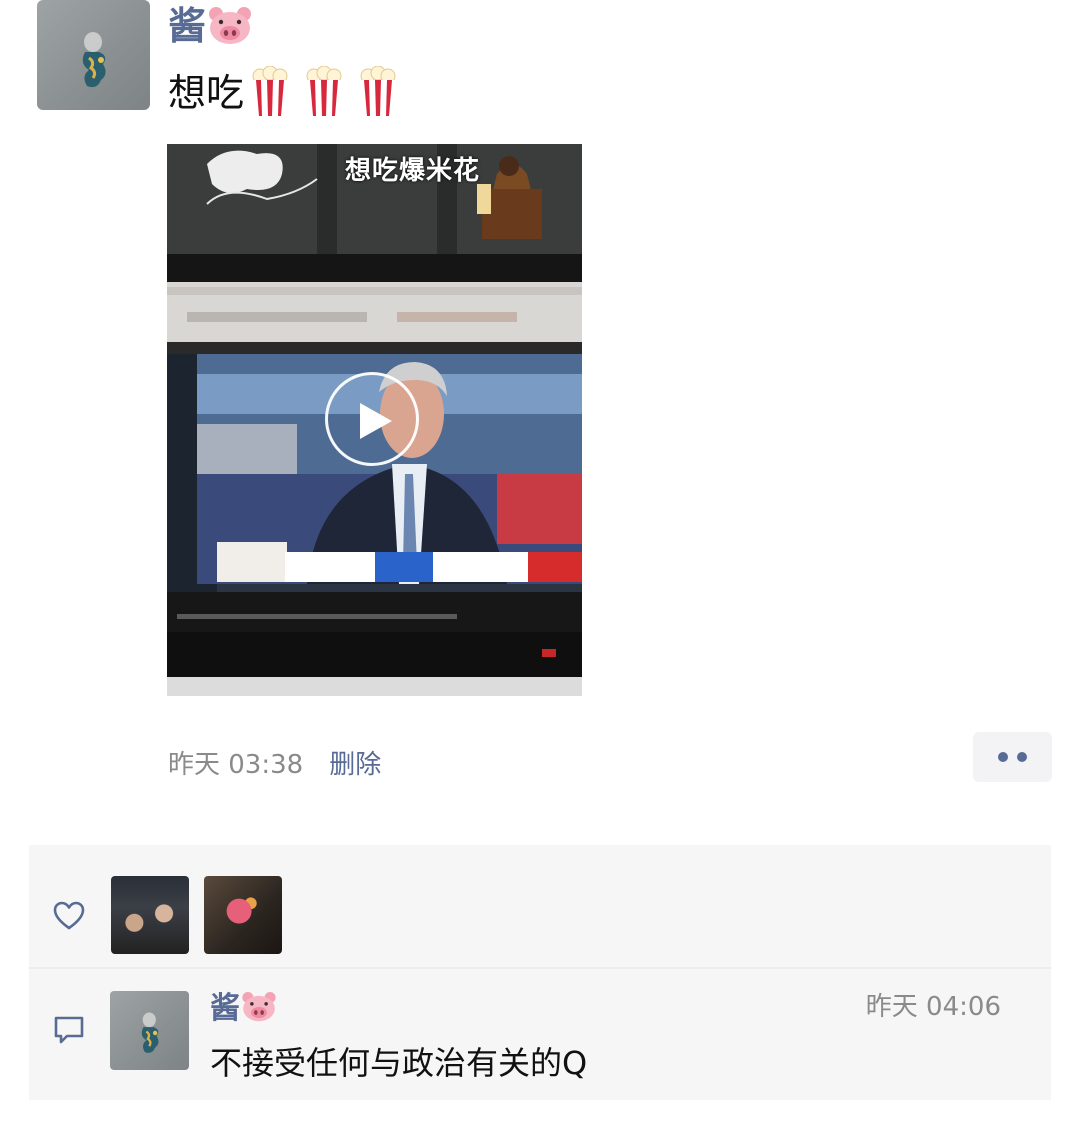 This screenshot has width=1080, height=1134. What do you see at coordinates (225, 1008) in the screenshot?
I see `comment-author-text: 酱` at bounding box center [225, 1008].